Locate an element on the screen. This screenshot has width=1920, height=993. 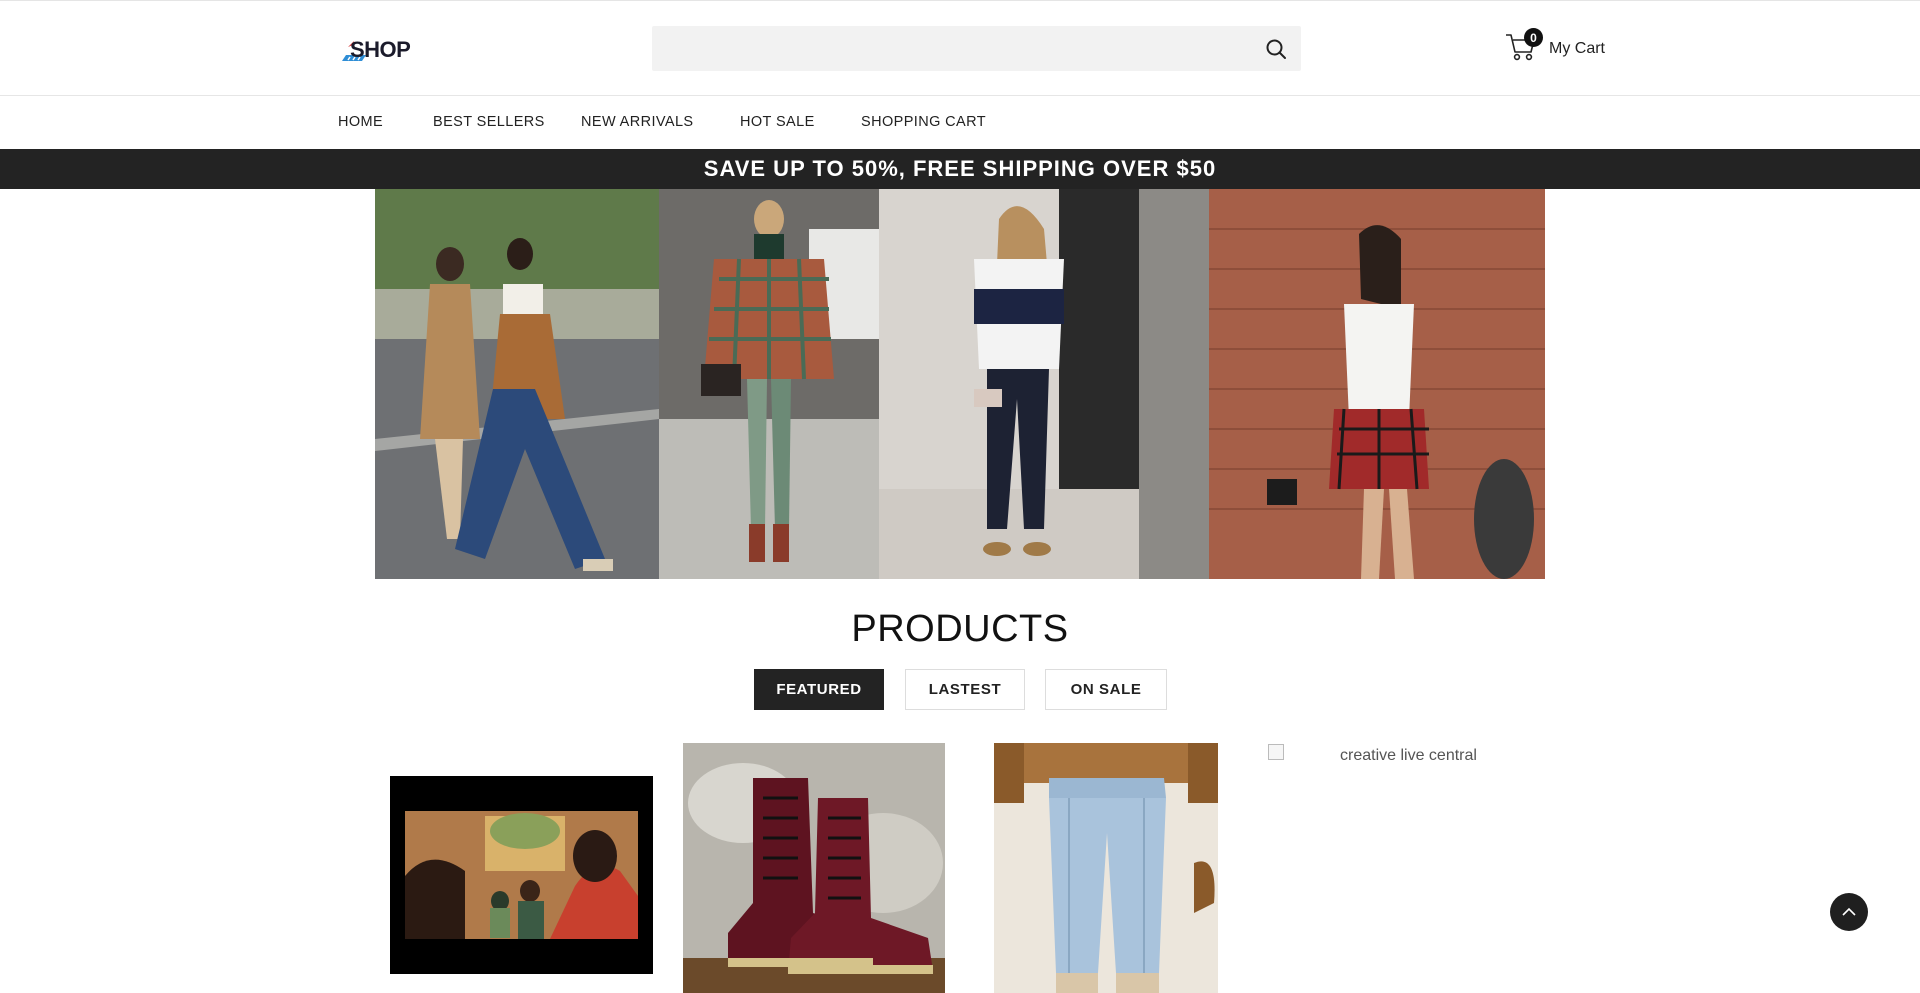
nav-item-shopping-cart: SHOPPING CART is located at coordinates (923, 122).